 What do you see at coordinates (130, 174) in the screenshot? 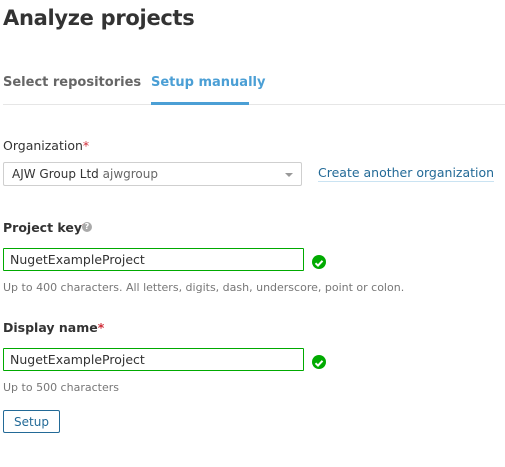
I see `organization-key: ajwgroup` at bounding box center [130, 174].